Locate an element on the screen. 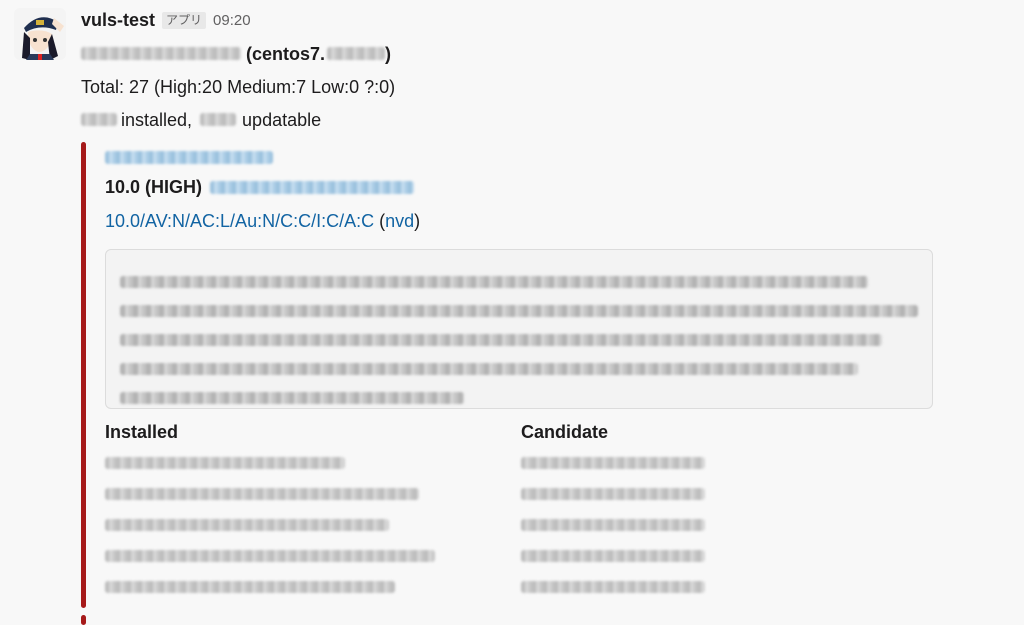 Image resolution: width=1024 pixels, height=625 pixels. source-close-paren: ) is located at coordinates (417, 220).